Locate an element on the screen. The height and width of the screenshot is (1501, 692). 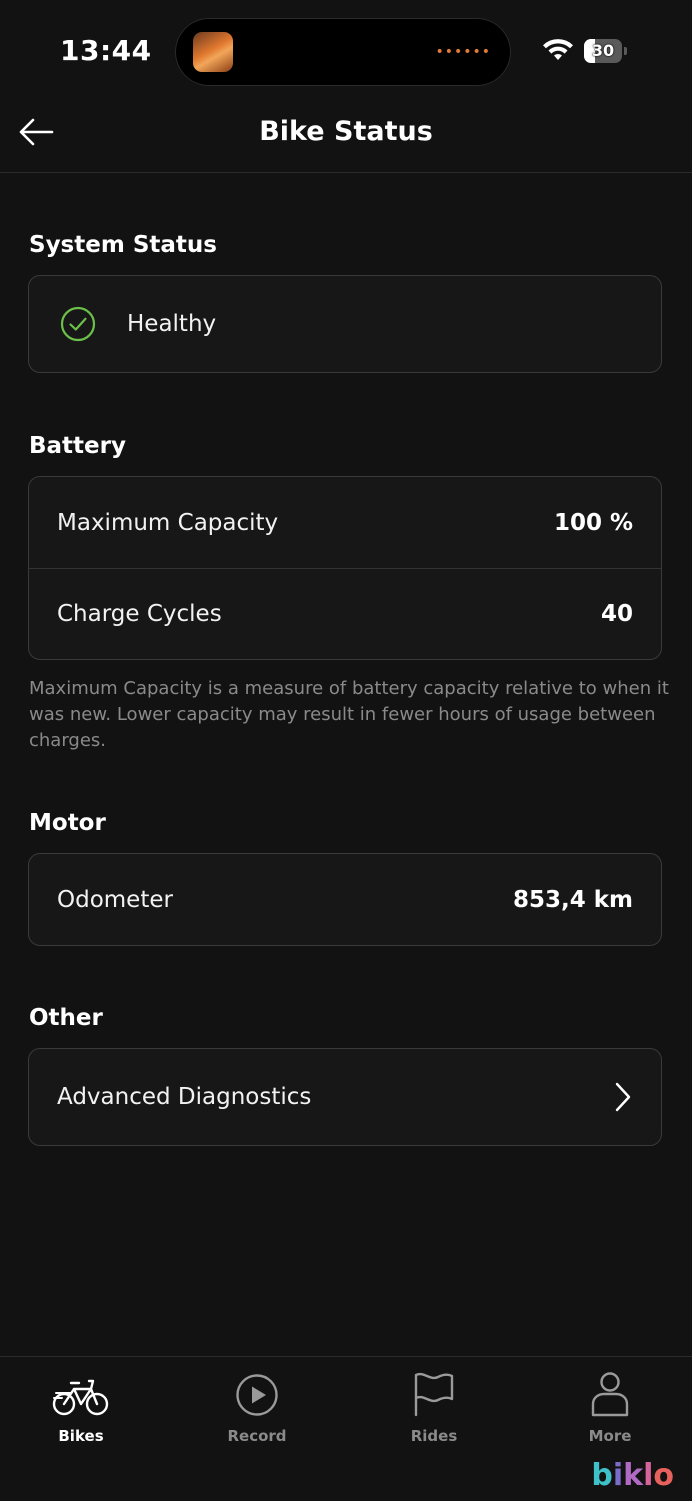
other-section-title: Other is located at coordinates (66, 1018).